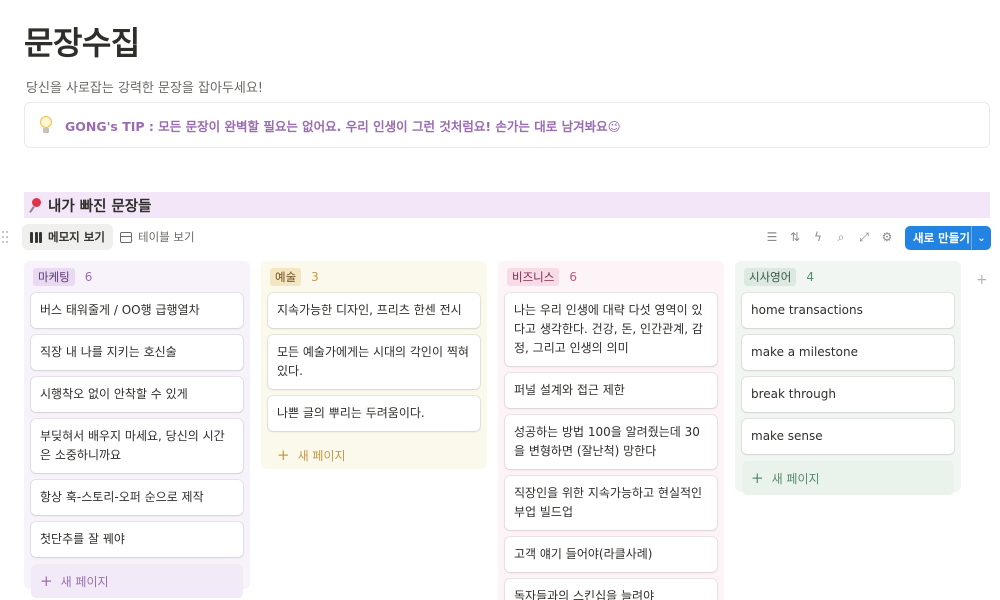 The width and height of the screenshot is (1000, 600). I want to click on board-card: 항상 훅-스토리-오퍼 순으로 제작, so click(137, 497).